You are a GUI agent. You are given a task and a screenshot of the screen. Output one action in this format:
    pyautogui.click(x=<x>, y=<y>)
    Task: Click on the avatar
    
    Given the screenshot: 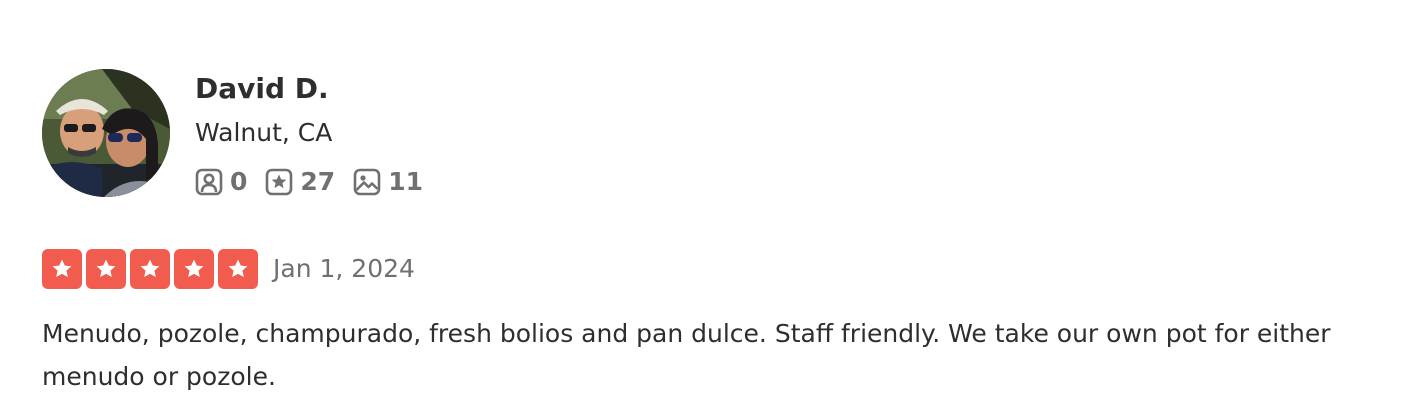 What is the action you would take?
    pyautogui.click(x=106, y=133)
    